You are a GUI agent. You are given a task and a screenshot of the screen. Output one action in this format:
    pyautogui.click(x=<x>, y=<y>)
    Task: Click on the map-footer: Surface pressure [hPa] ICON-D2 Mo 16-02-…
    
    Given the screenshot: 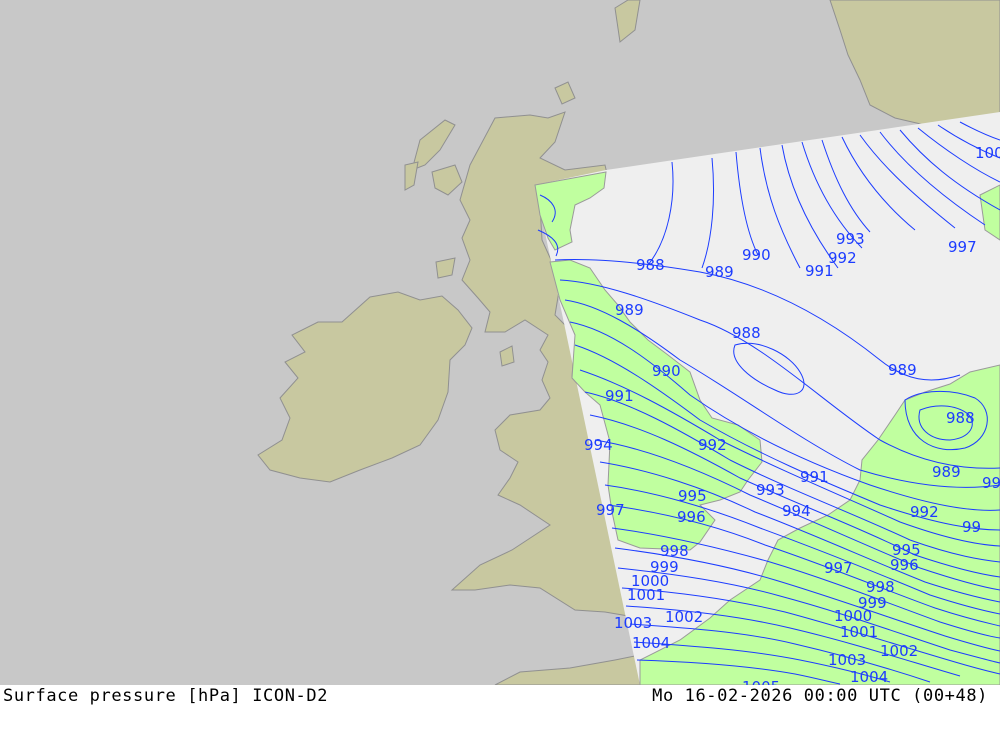 What is the action you would take?
    pyautogui.click(x=500, y=709)
    